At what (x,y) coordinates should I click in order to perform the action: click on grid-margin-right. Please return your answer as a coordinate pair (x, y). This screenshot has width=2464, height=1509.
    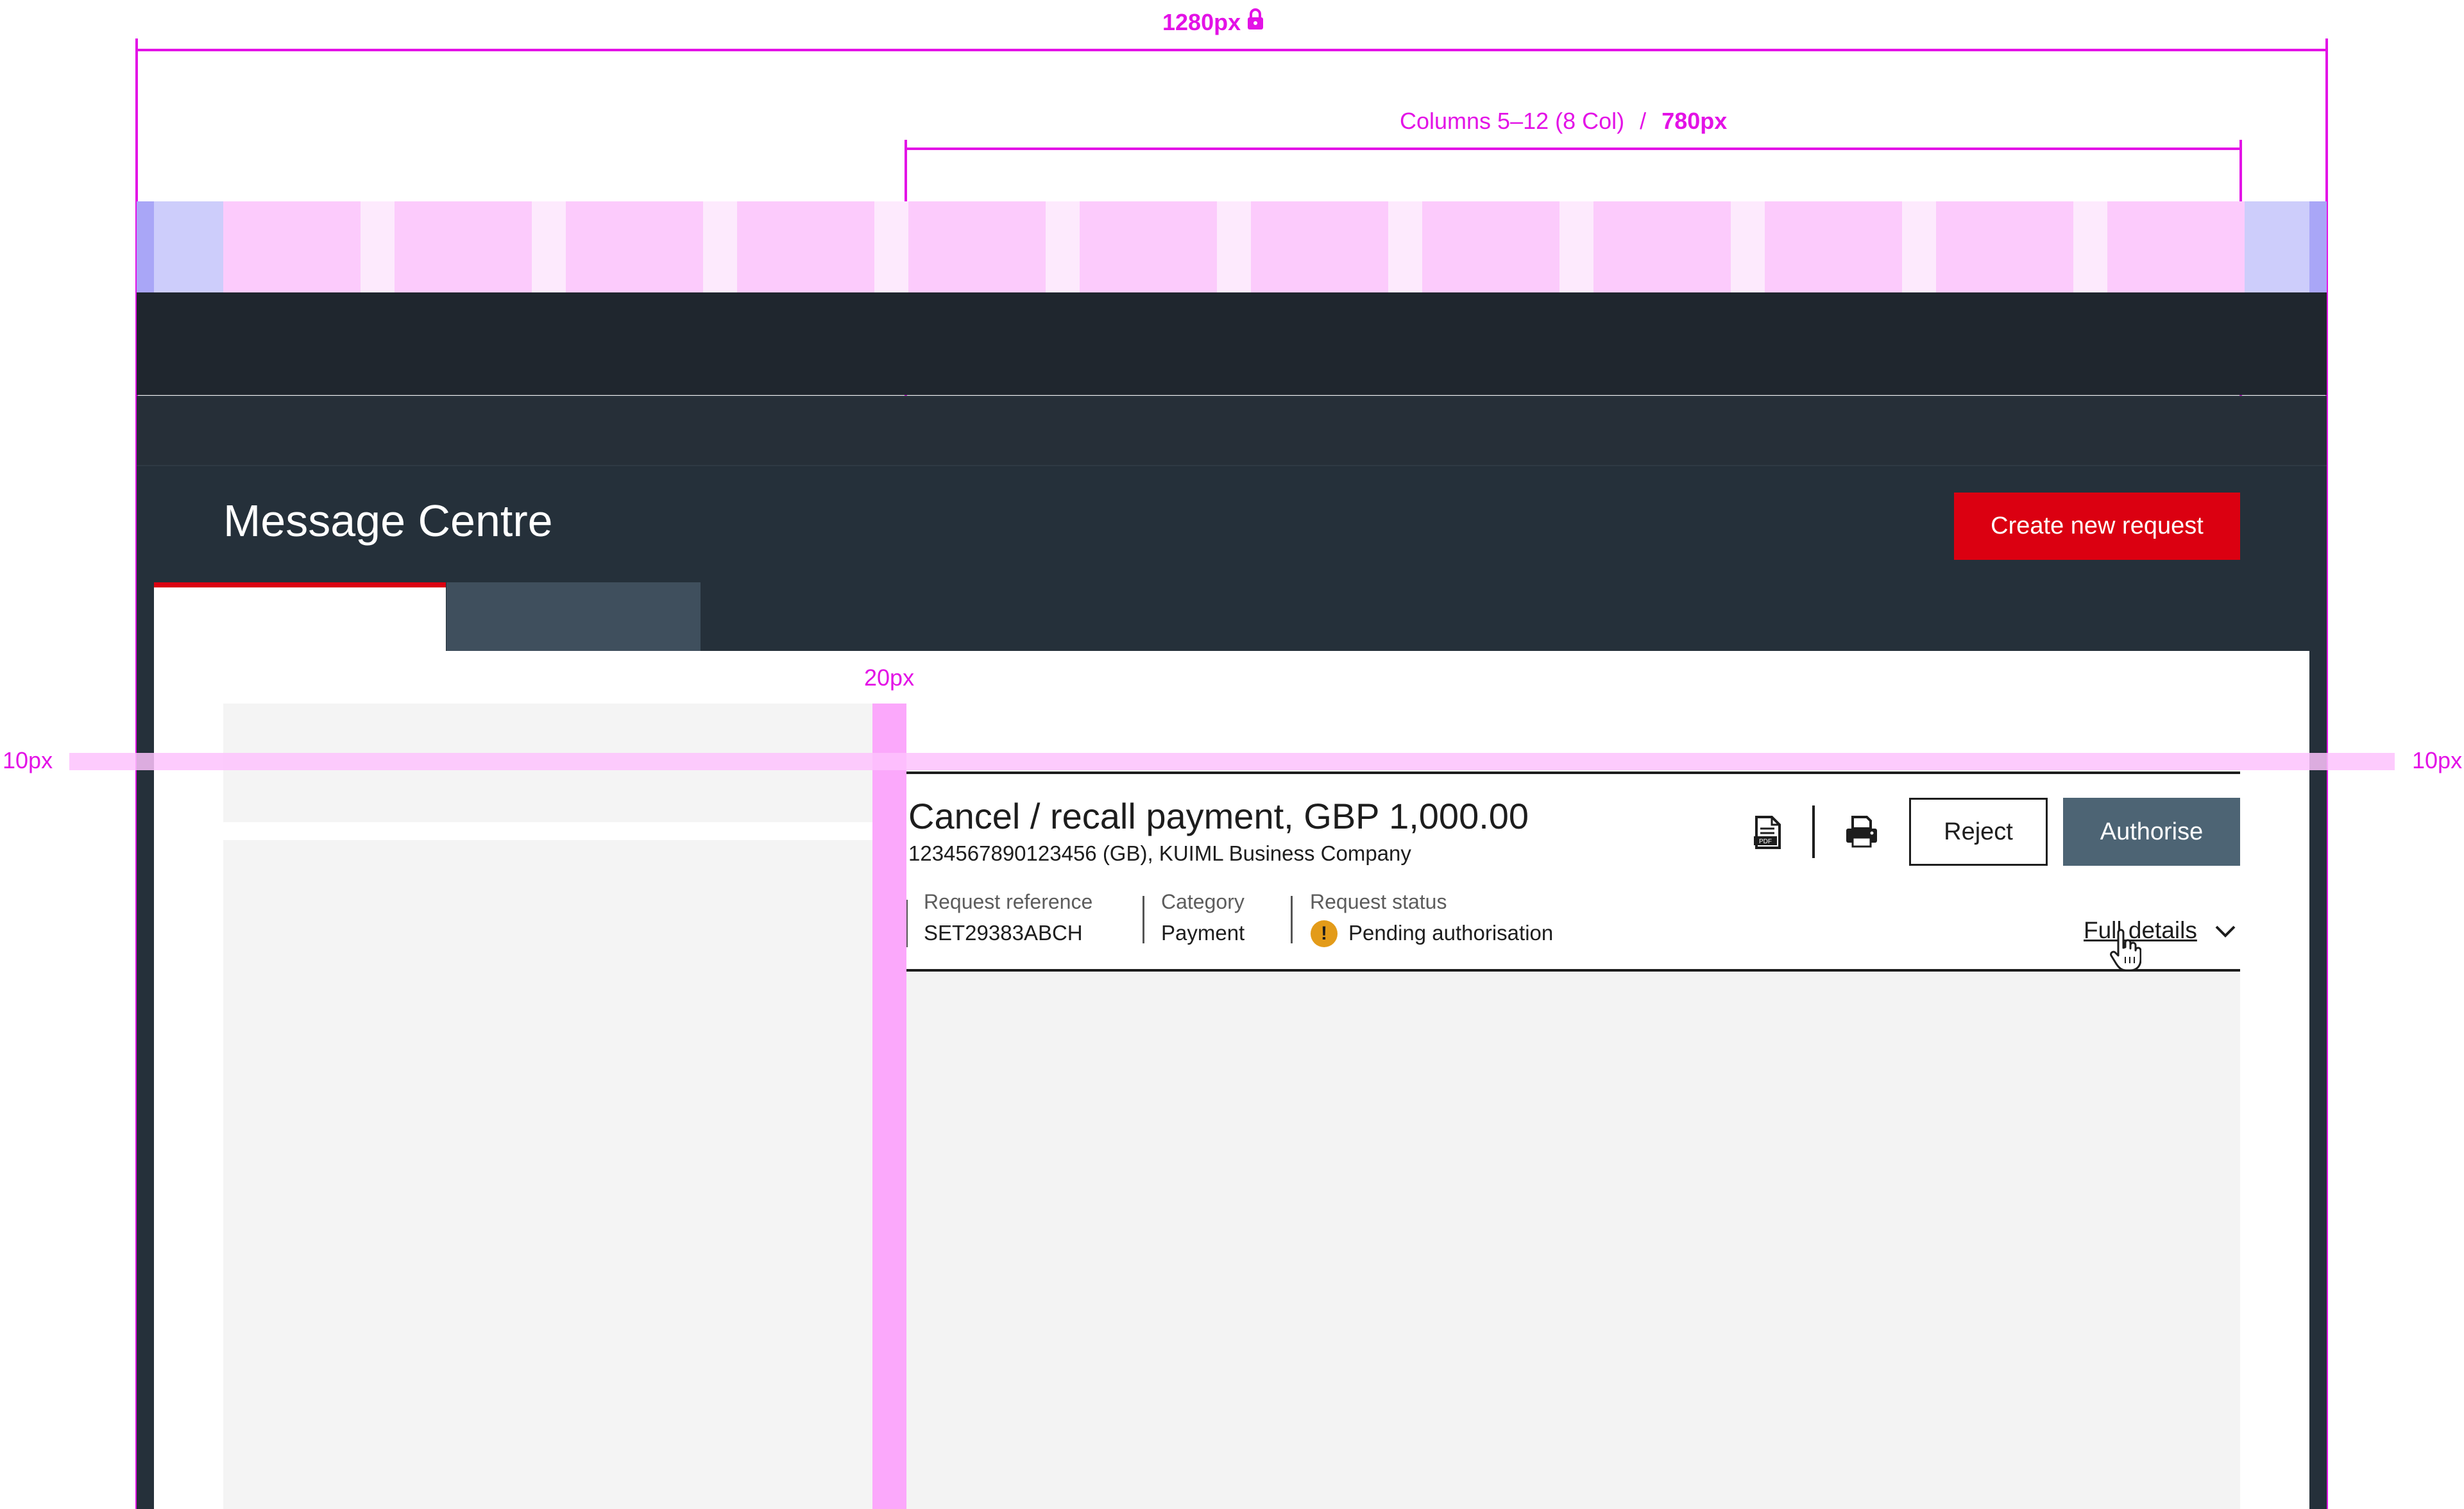
    Looking at the image, I should click on (2275, 247).